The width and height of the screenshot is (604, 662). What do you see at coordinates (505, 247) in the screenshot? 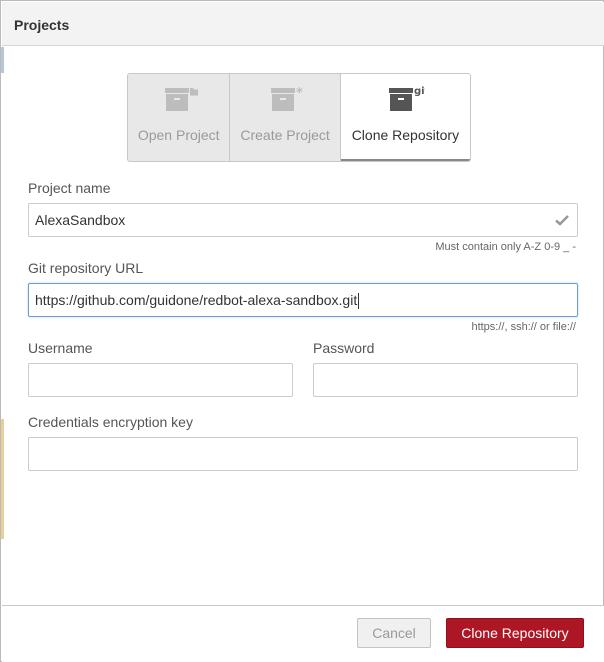
I see `project-name-hint: Must contain only A-Z 0-9 _ -` at bounding box center [505, 247].